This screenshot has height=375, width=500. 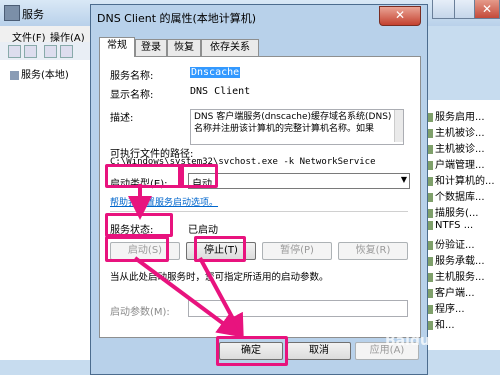 I want to click on annotation-arrows, so click(x=186, y=261).